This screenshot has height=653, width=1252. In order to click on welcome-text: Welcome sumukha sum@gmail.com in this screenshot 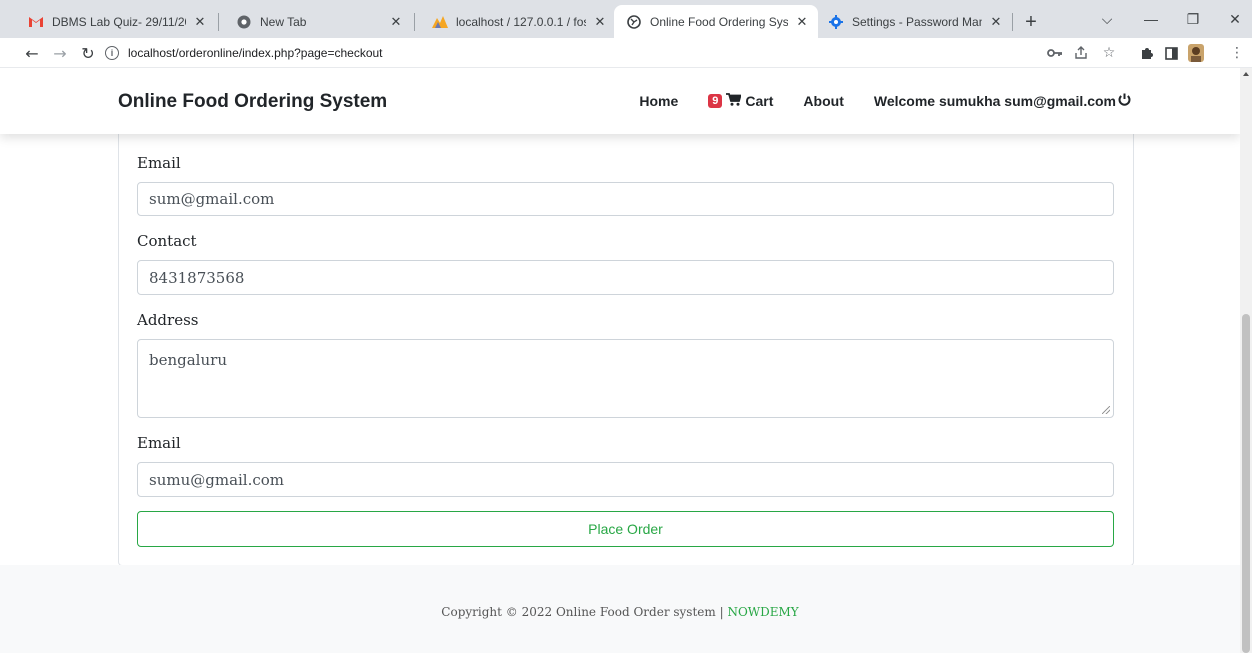, I will do `click(994, 101)`.